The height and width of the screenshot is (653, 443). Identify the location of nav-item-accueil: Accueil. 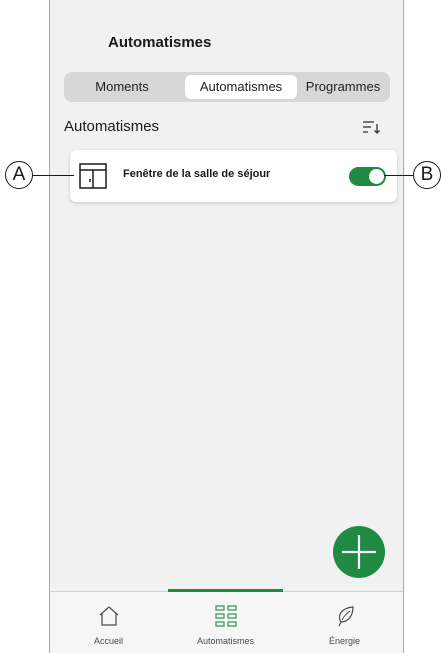
(108, 622).